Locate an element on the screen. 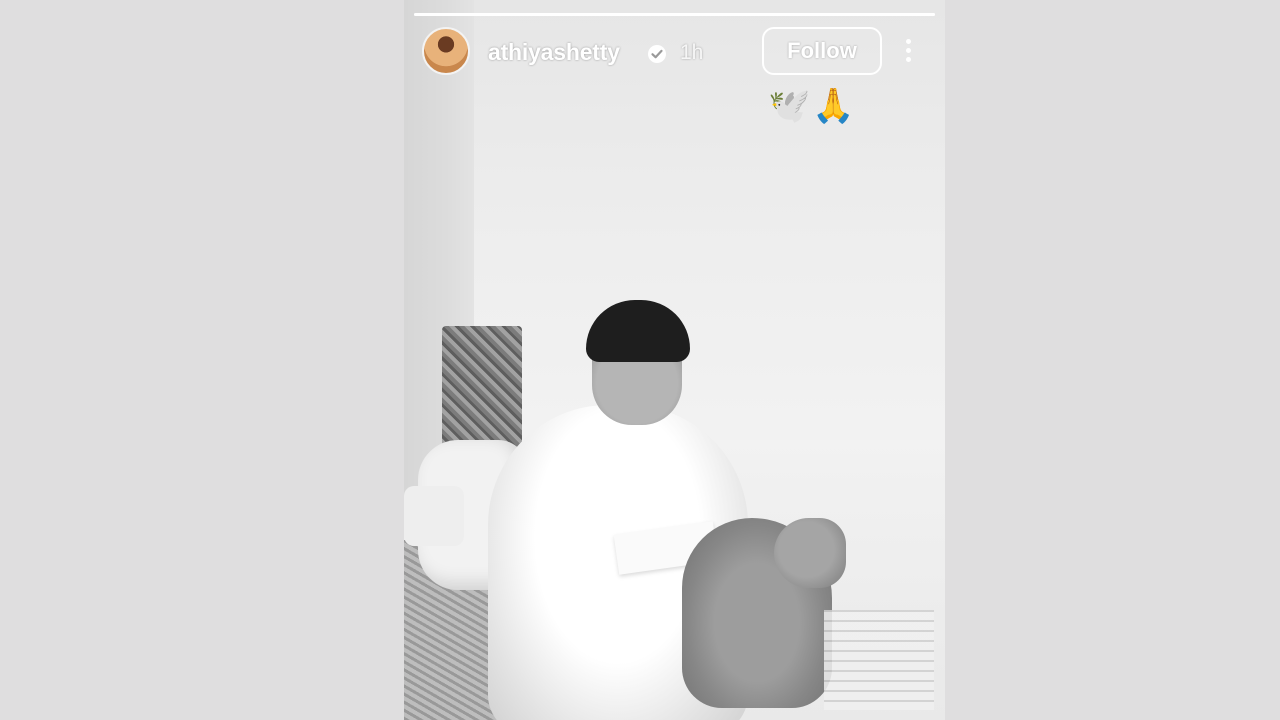 The height and width of the screenshot is (720, 1280). story-progress-fill is located at coordinates (674, 14).